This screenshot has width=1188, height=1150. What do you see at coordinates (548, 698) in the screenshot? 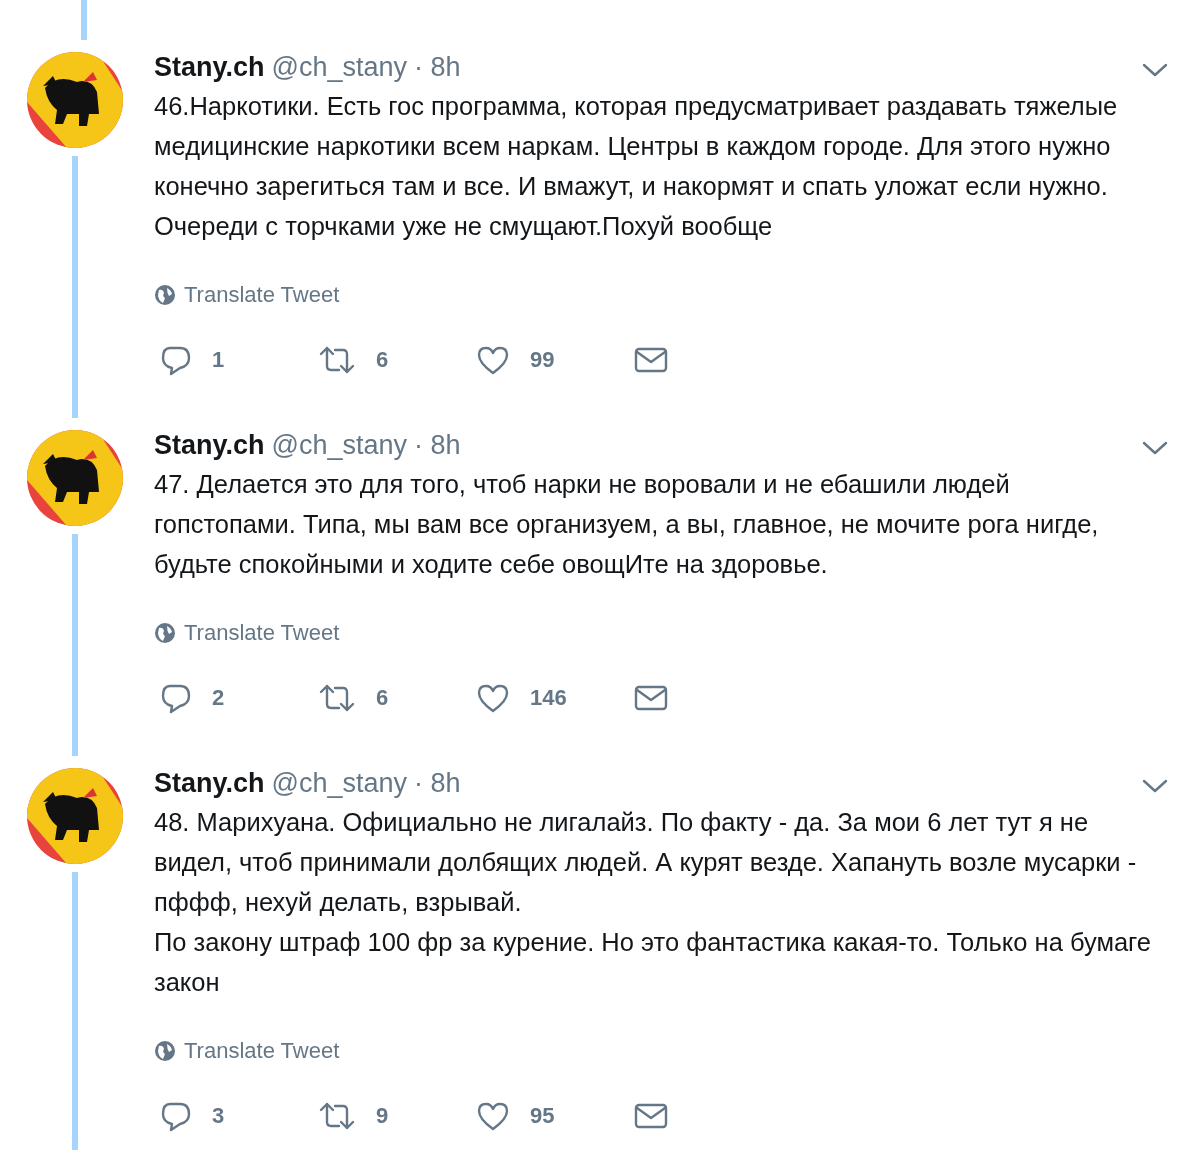
I see `like-count: 146` at bounding box center [548, 698].